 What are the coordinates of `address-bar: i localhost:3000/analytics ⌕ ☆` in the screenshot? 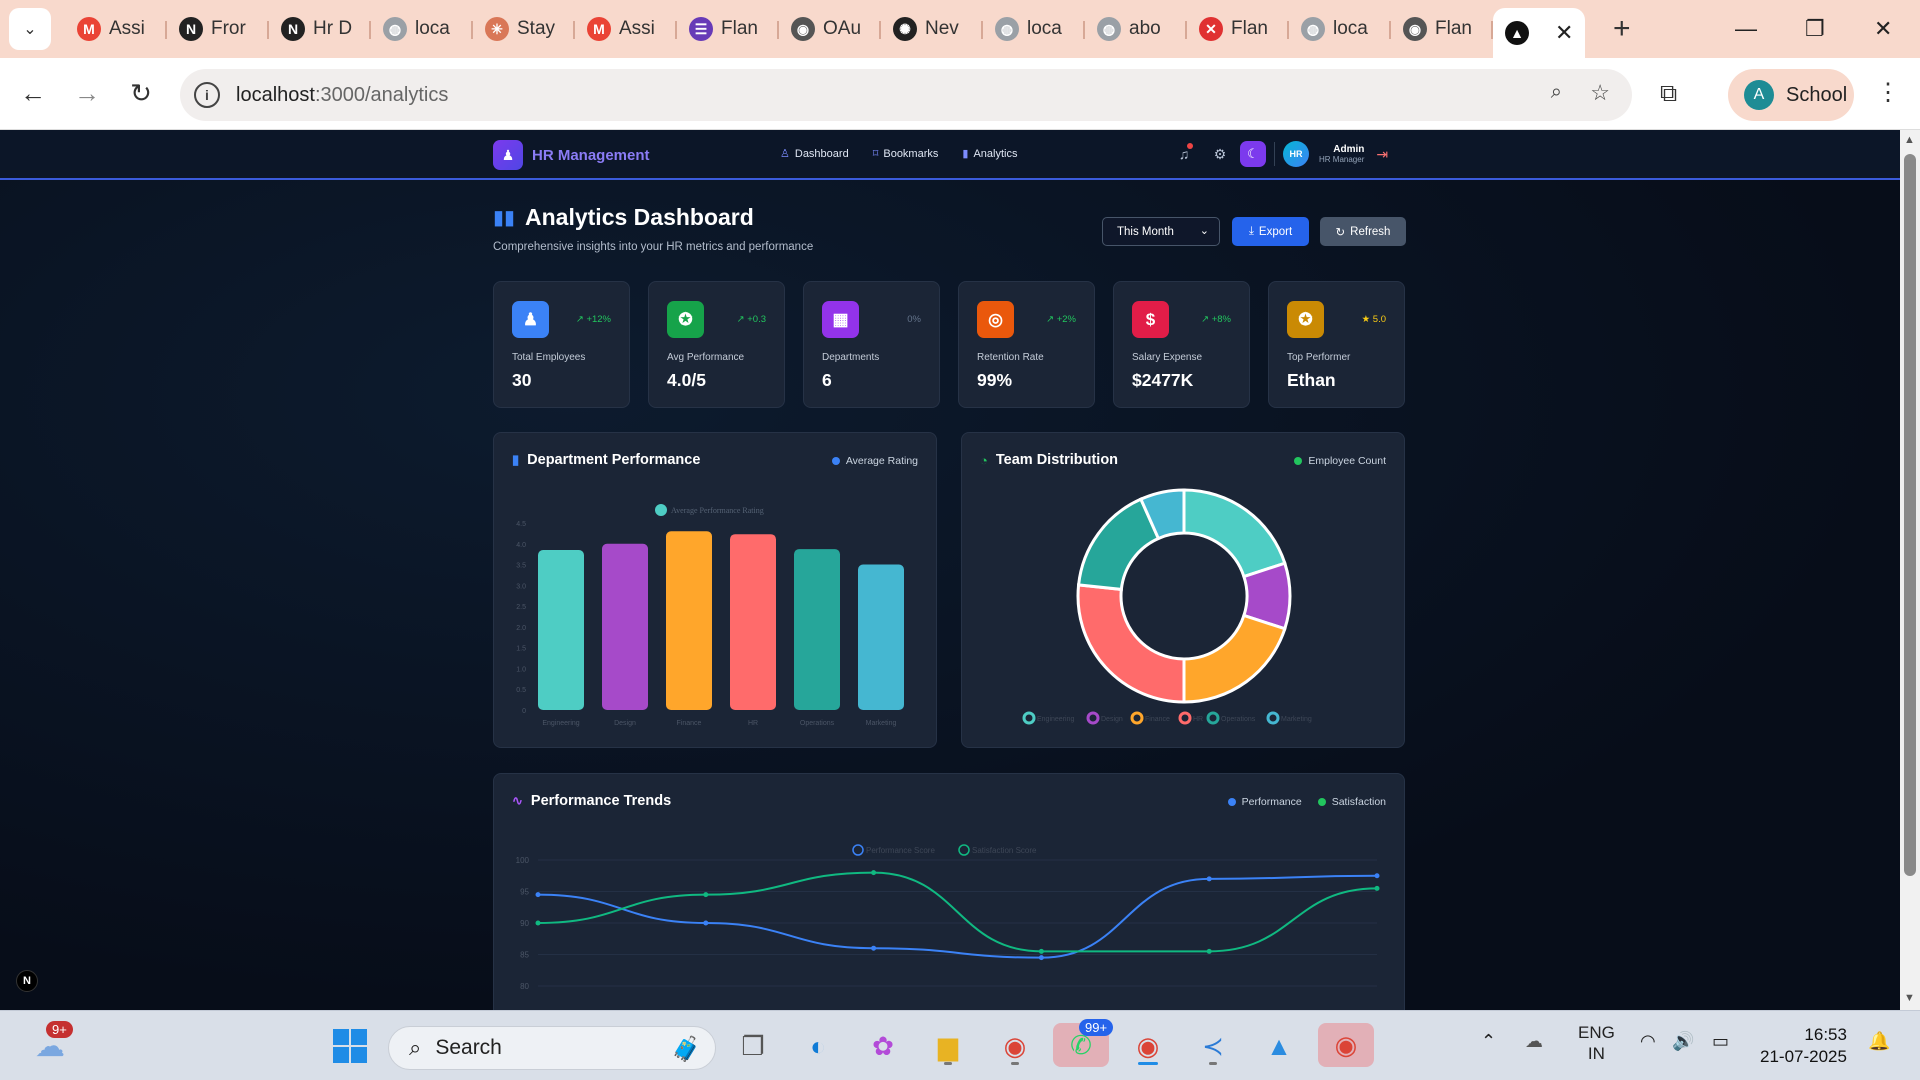 It's located at (906, 95).